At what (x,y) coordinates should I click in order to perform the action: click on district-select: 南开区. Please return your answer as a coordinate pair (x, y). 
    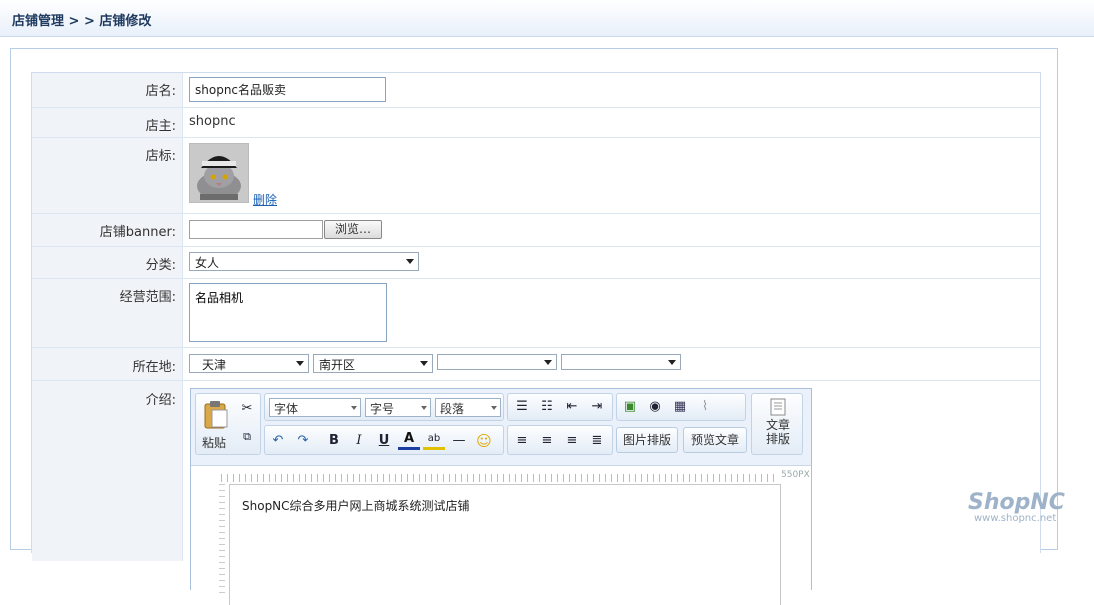
    Looking at the image, I should click on (373, 363).